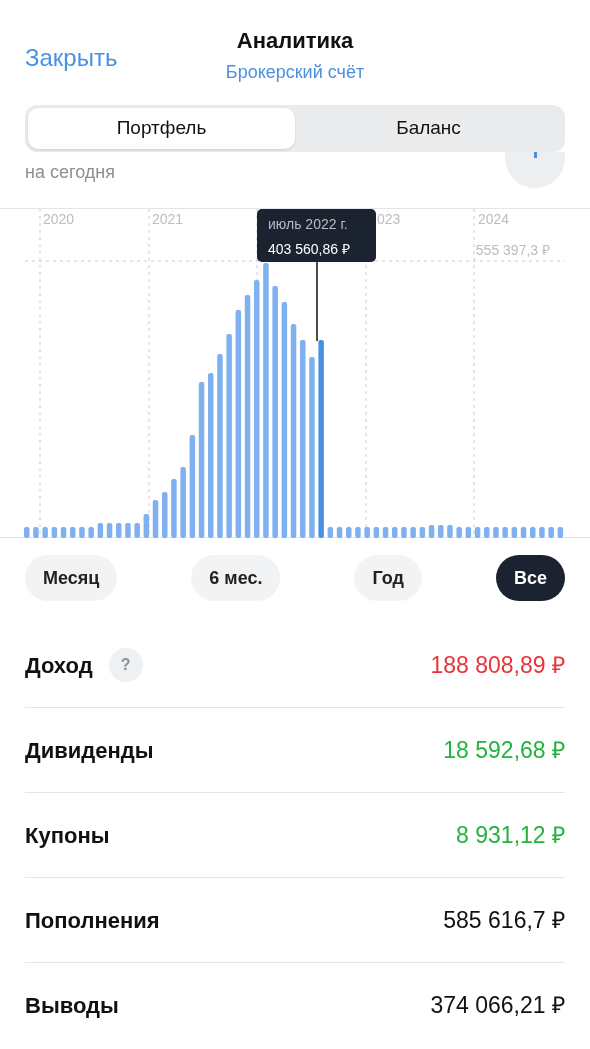 Image resolution: width=590 pixels, height=1049 pixels. Describe the element at coordinates (504, 750) in the screenshot. I see `stat-value: 18 592,68 ₽` at that location.